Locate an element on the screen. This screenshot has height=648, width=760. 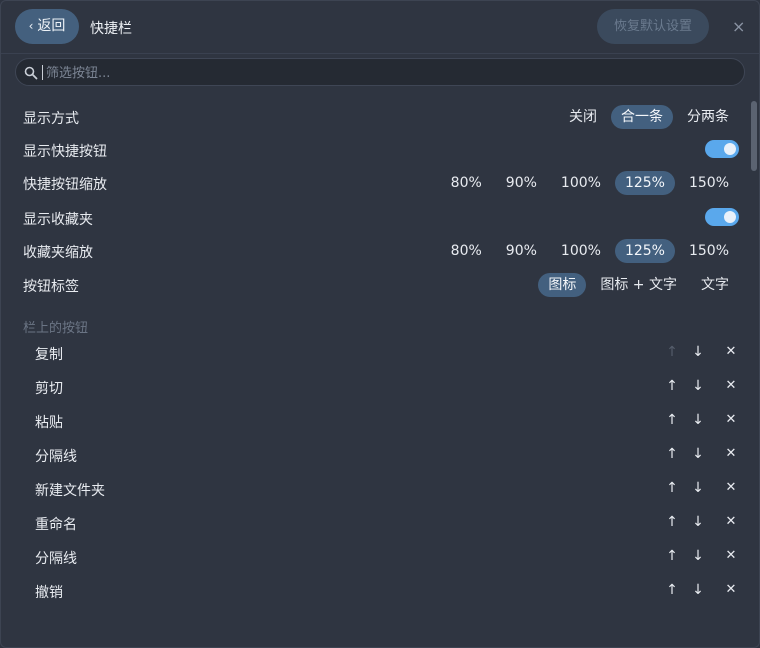
filter-search-box is located at coordinates (380, 72).